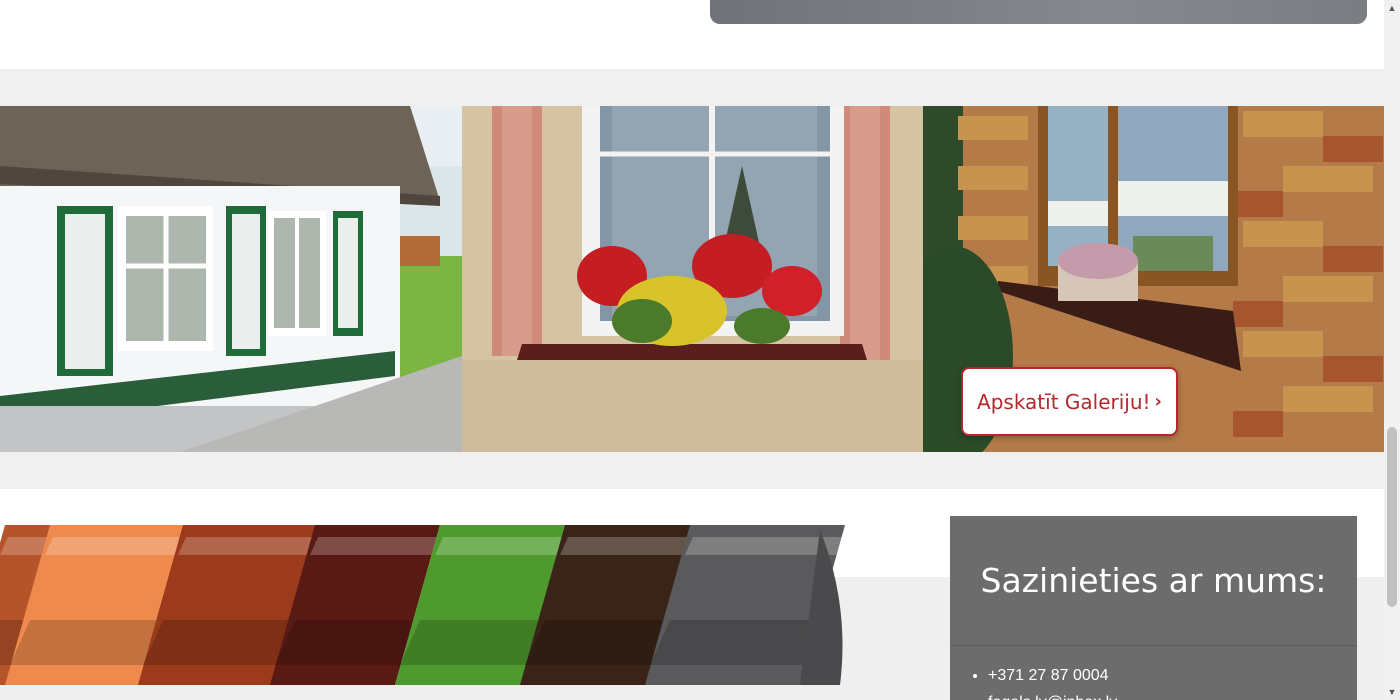 This screenshot has height=700, width=1400. Describe the element at coordinates (1392, 517) in the screenshot. I see `scroll-thumb` at that location.